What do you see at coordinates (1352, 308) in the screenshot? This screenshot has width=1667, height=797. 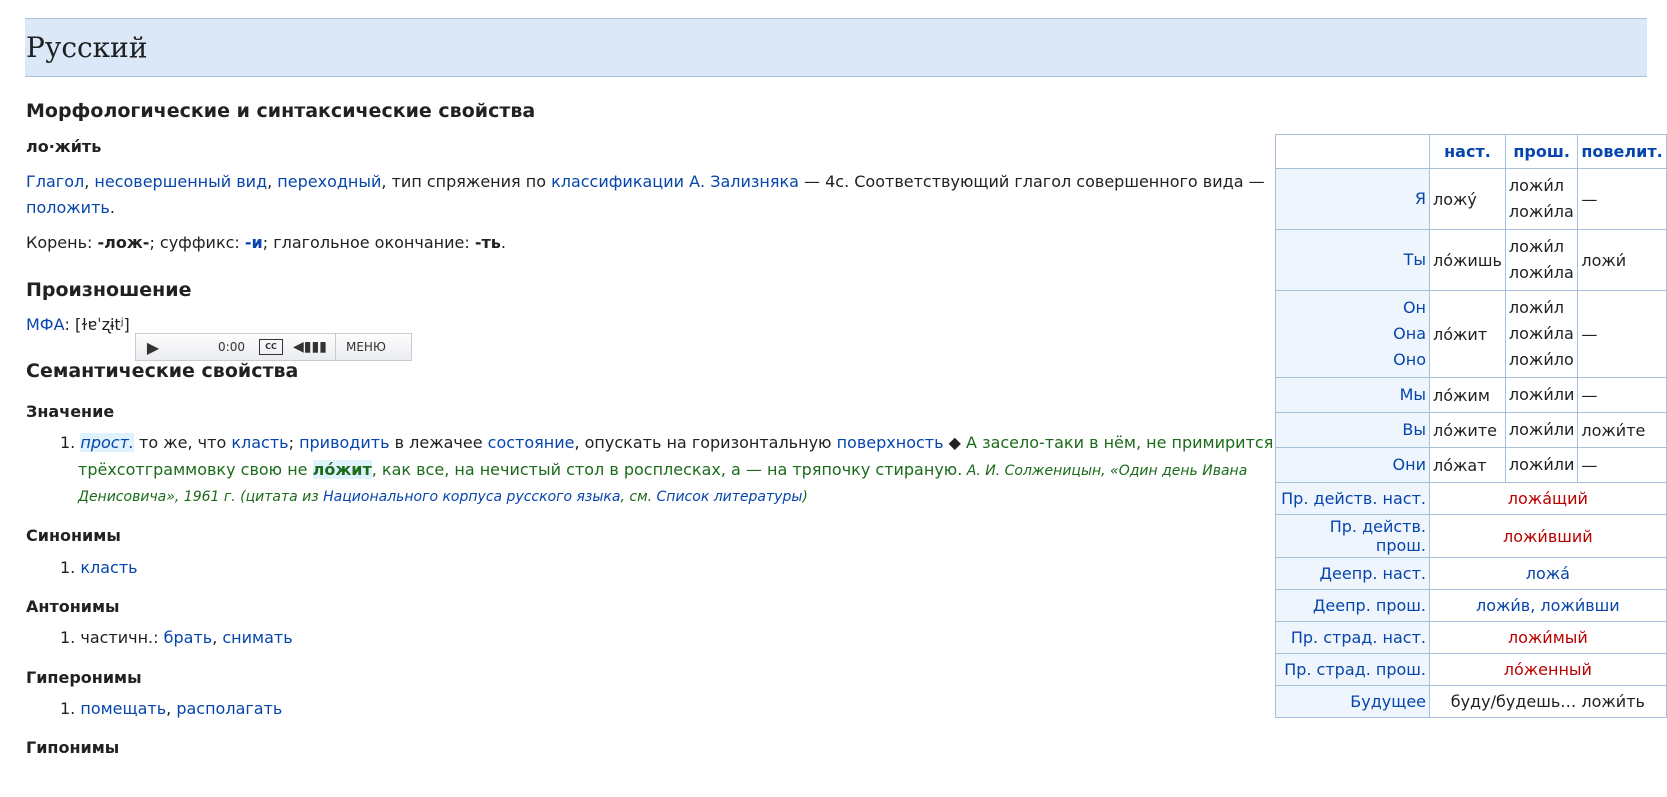 I see `person-link: Он` at bounding box center [1352, 308].